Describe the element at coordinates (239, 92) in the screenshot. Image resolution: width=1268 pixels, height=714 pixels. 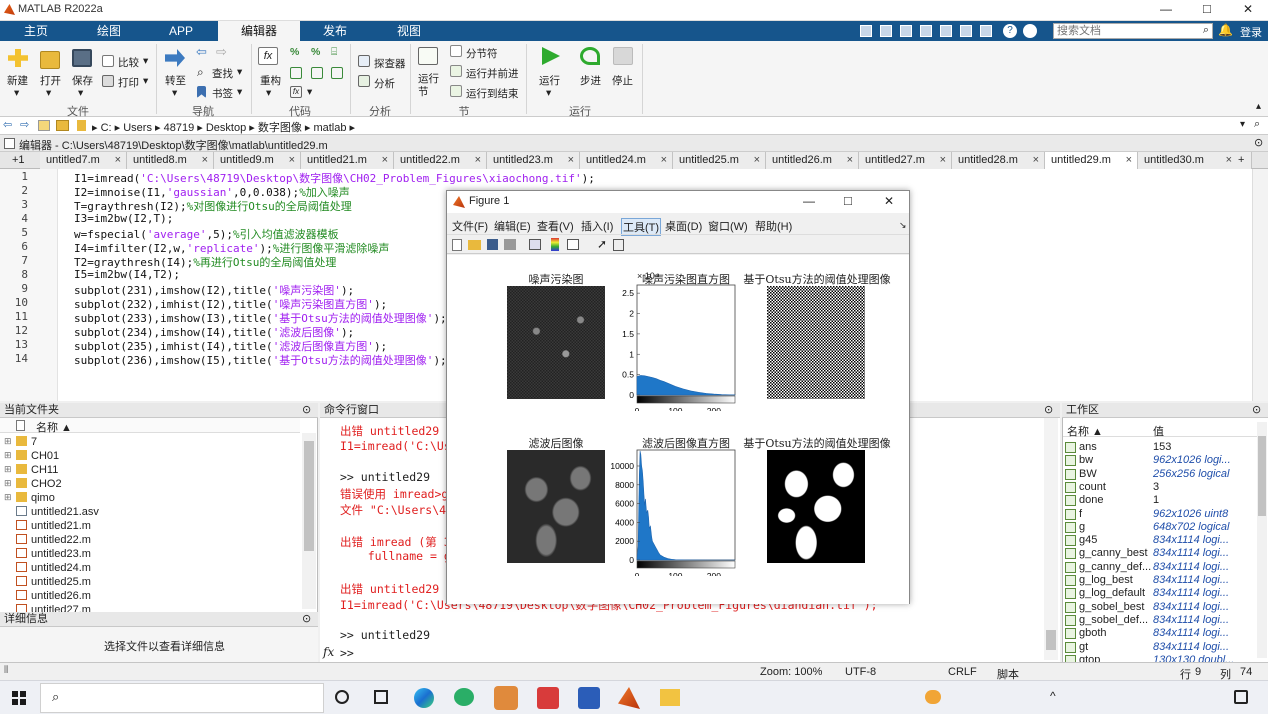
I see `bookmark-dropdown-icon: ▾` at that location.